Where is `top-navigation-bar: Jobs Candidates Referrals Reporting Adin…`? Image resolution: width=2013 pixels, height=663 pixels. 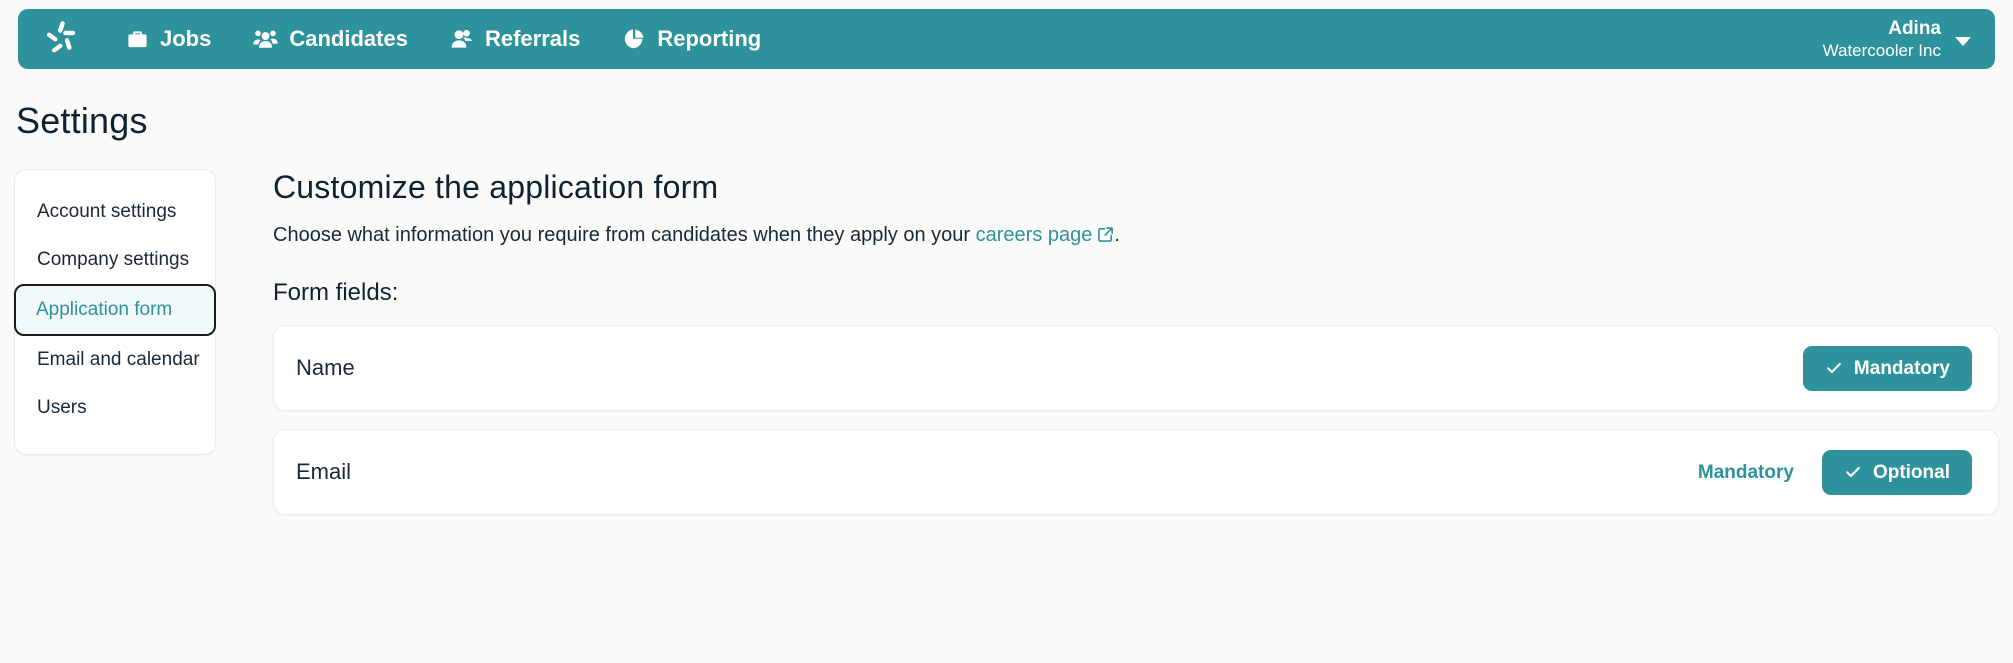 top-navigation-bar: Jobs Candidates Referrals Reporting Adin… is located at coordinates (1006, 39).